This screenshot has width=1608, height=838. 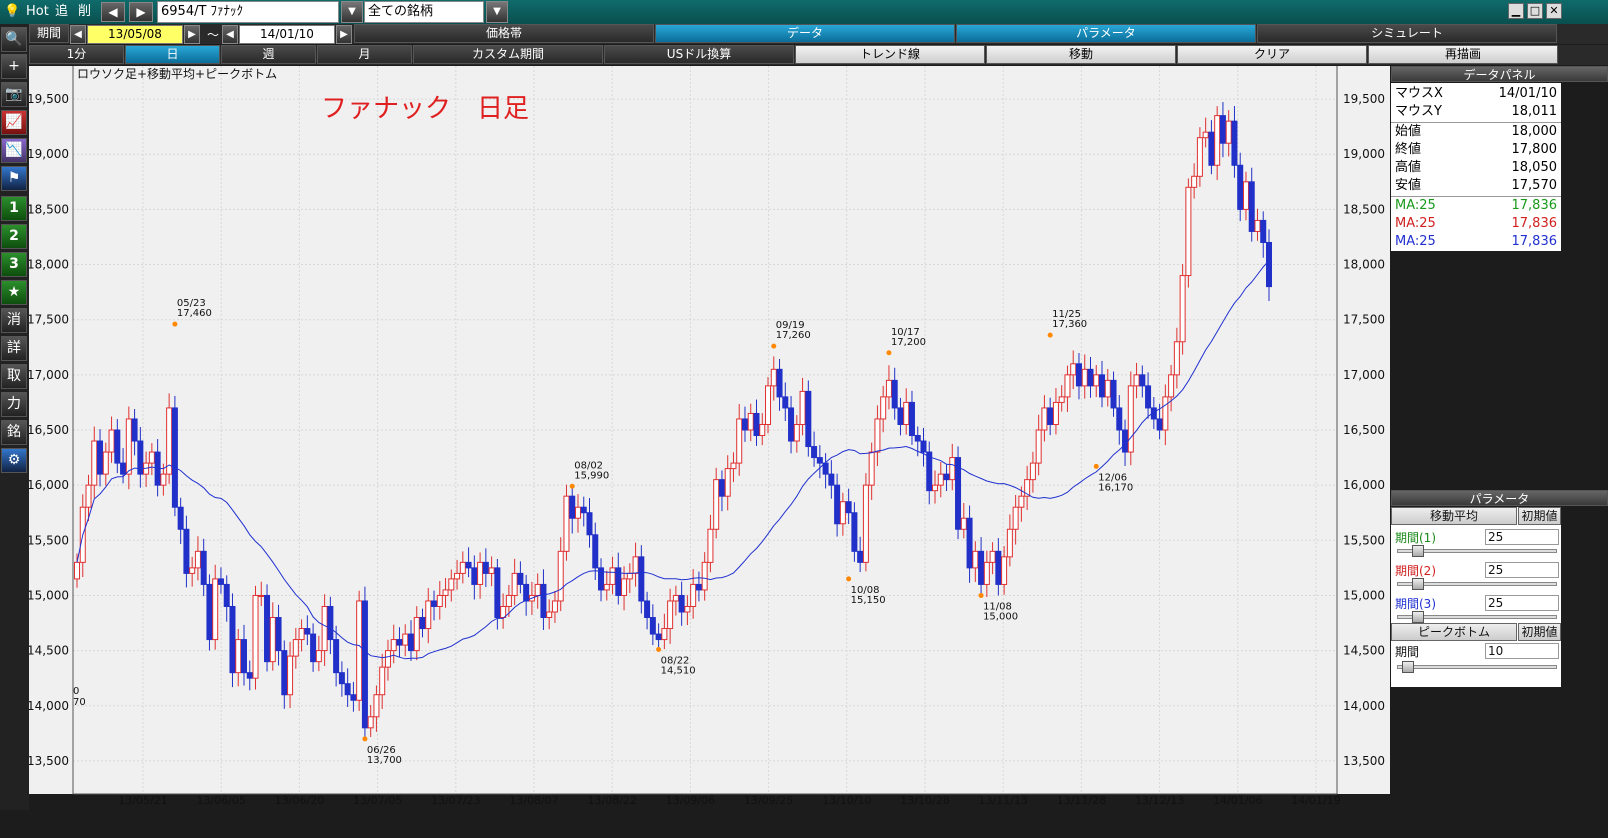 What do you see at coordinates (14, 122) in the screenshot?
I see `sidebar-chart-line-icon: 📈` at bounding box center [14, 122].